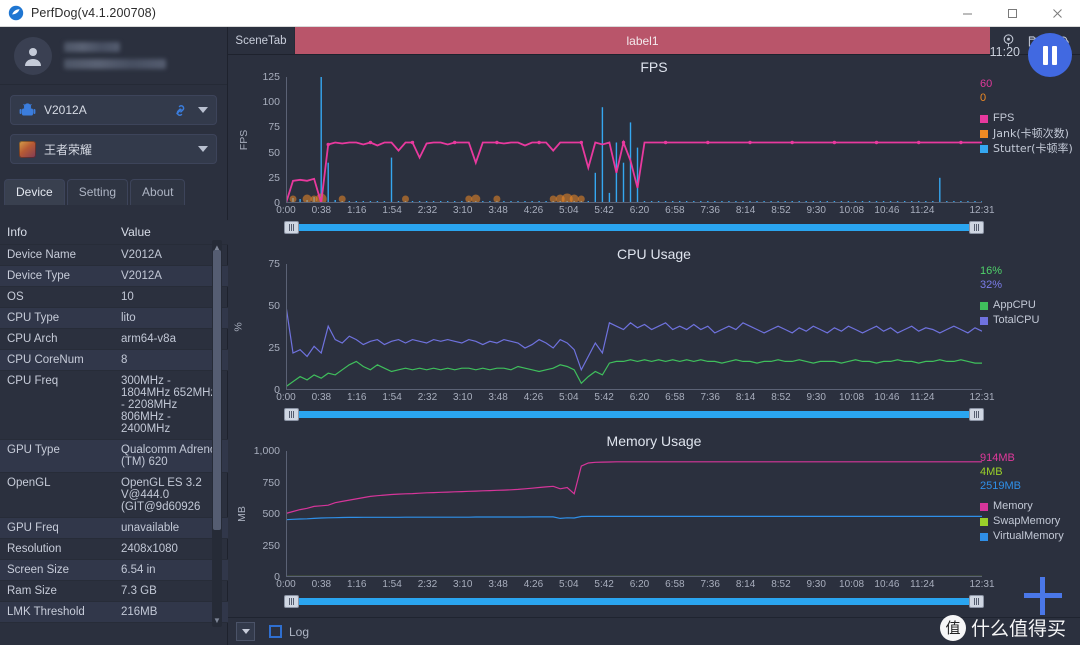  I want to click on x-tick-label: 11:24, so click(922, 397).